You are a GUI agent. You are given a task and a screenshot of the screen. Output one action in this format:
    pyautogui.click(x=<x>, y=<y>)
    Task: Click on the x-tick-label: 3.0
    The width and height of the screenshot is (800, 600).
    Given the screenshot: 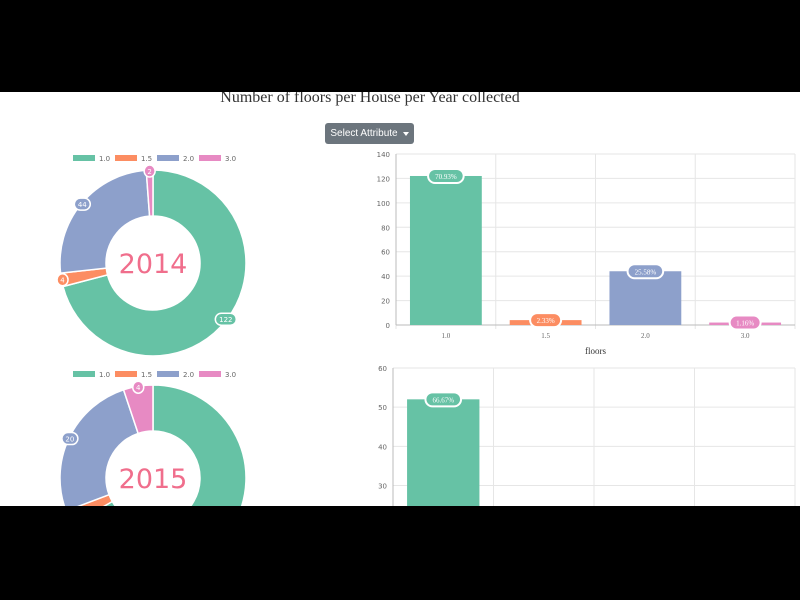 What is the action you would take?
    pyautogui.click(x=745, y=336)
    